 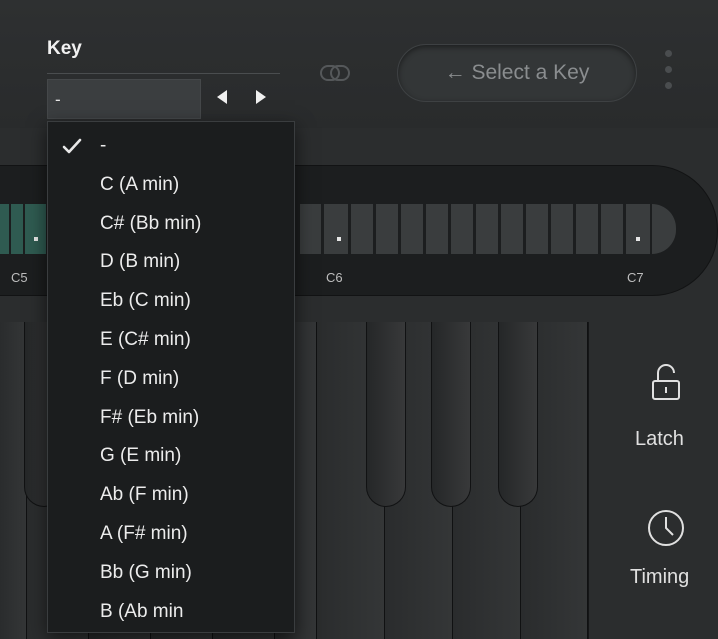 I want to click on key-option: C (A min), so click(x=171, y=185).